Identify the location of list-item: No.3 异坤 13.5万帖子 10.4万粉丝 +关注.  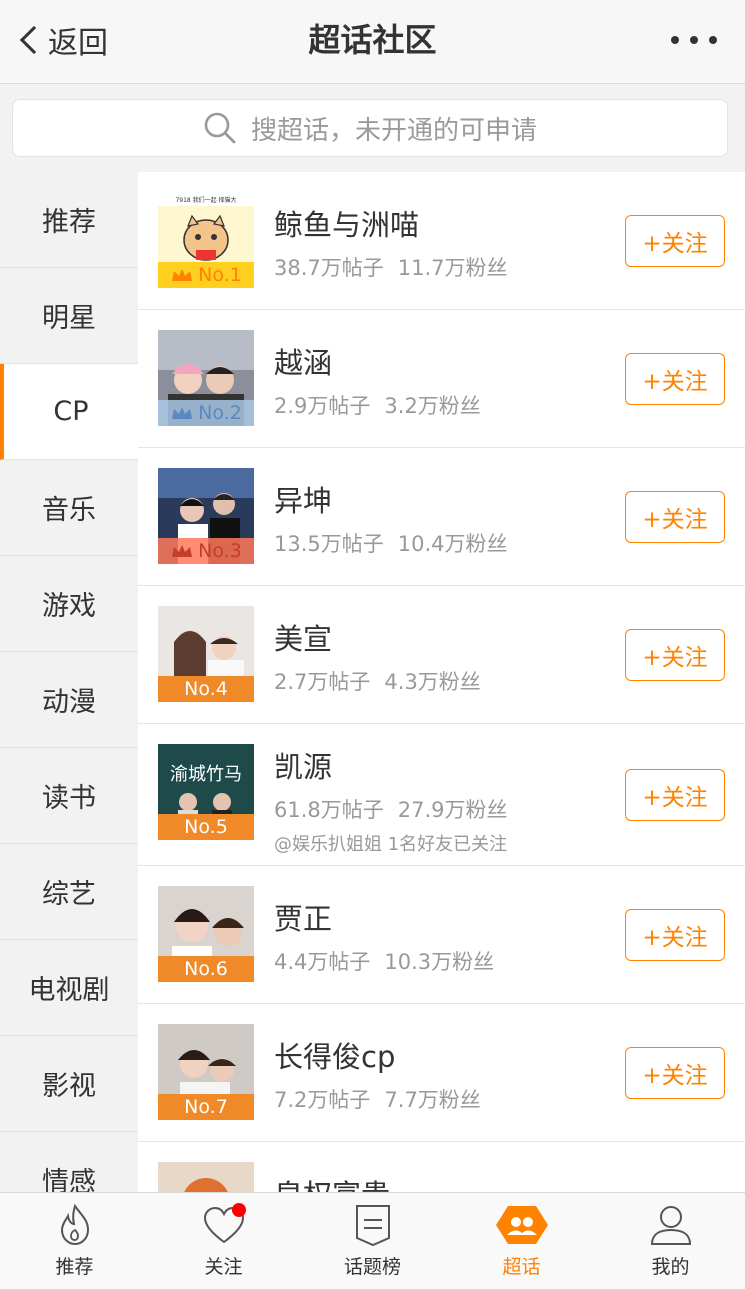
(441, 517).